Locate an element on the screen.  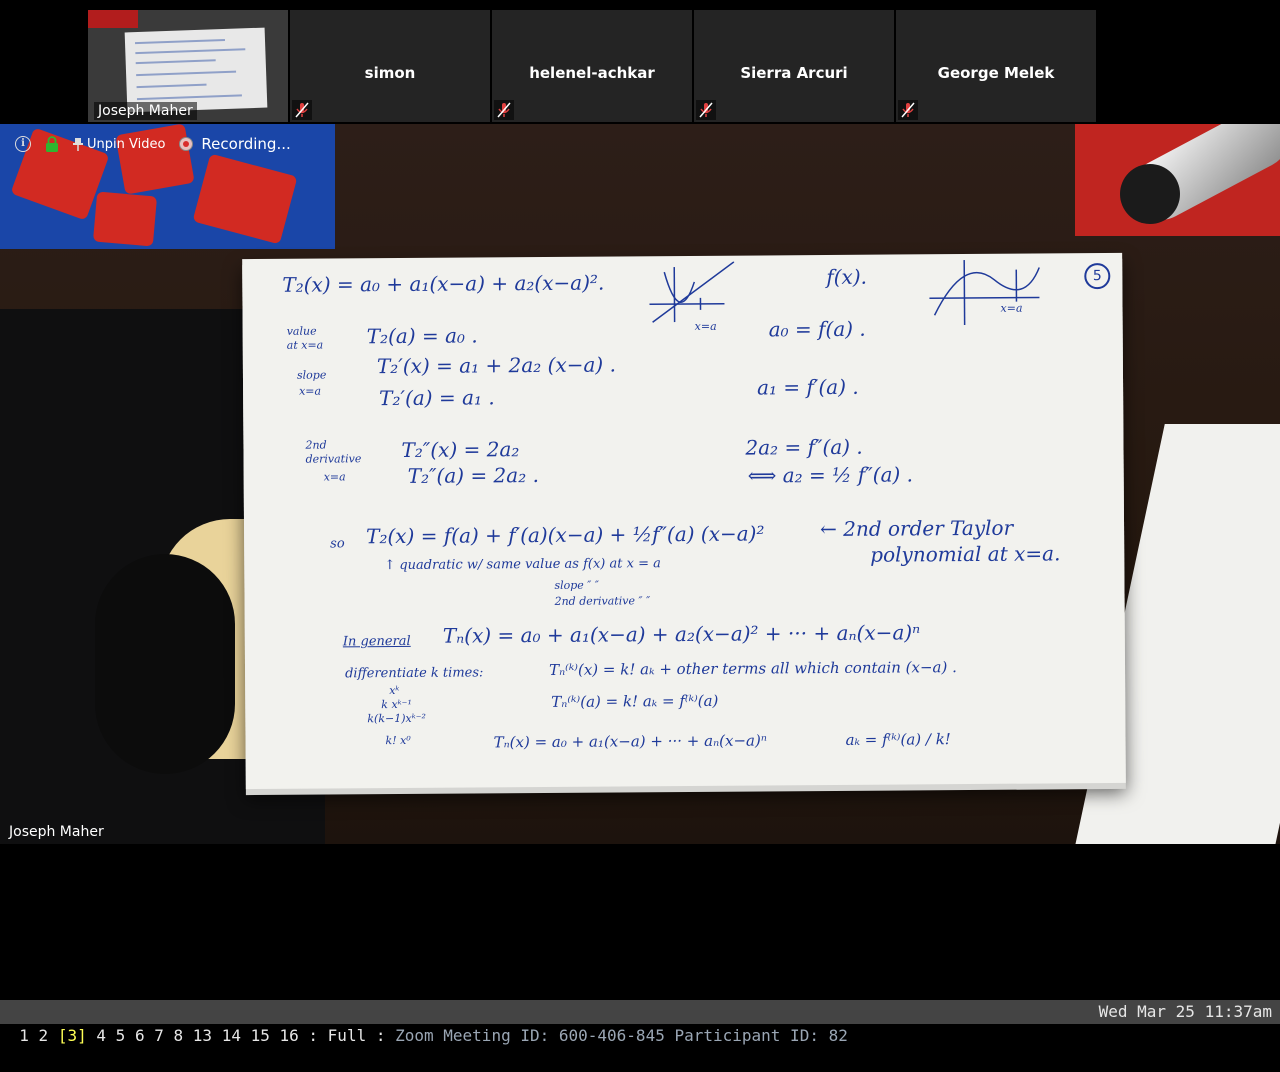
info-button: i is located at coordinates (15, 144).